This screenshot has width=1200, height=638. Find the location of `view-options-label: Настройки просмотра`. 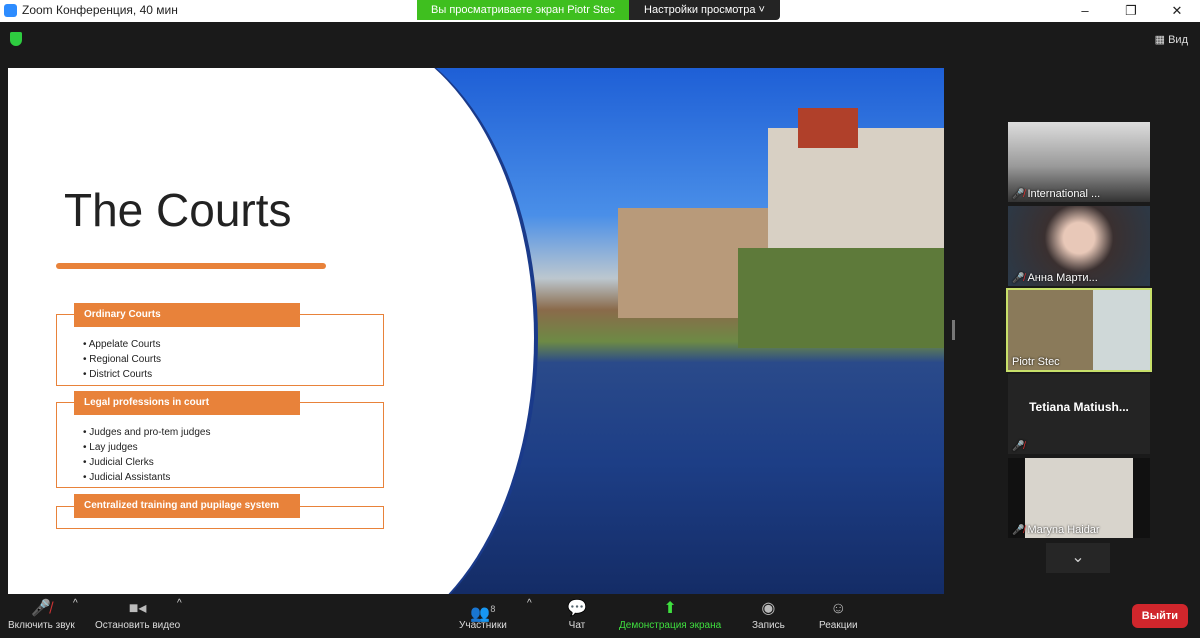

view-options-label: Настройки просмотра is located at coordinates (700, 10).